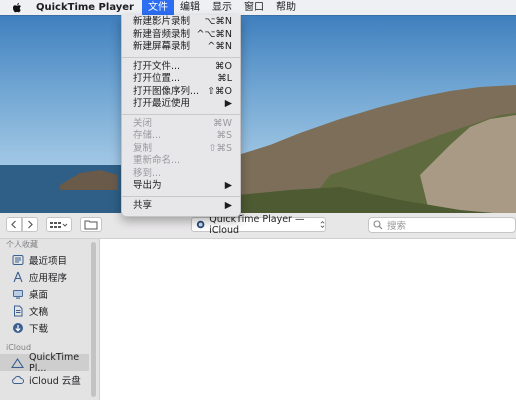  I want to click on menu-item-label: 导出为, so click(147, 185).